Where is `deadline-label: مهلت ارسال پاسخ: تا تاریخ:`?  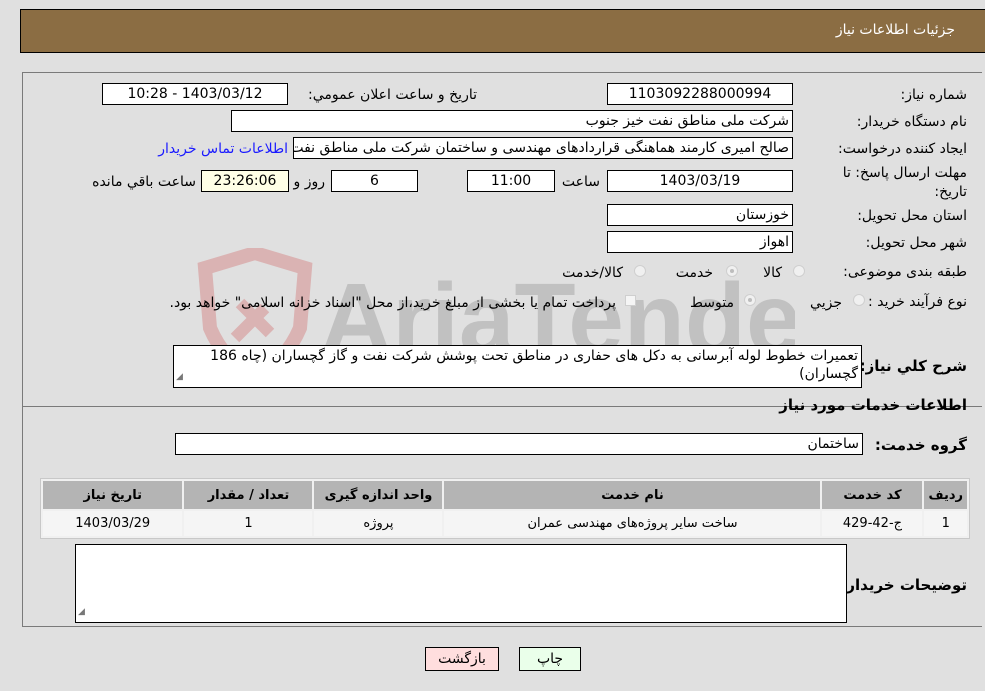
deadline-label: مهلت ارسال پاسخ: تا تاریخ: is located at coordinates (904, 182).